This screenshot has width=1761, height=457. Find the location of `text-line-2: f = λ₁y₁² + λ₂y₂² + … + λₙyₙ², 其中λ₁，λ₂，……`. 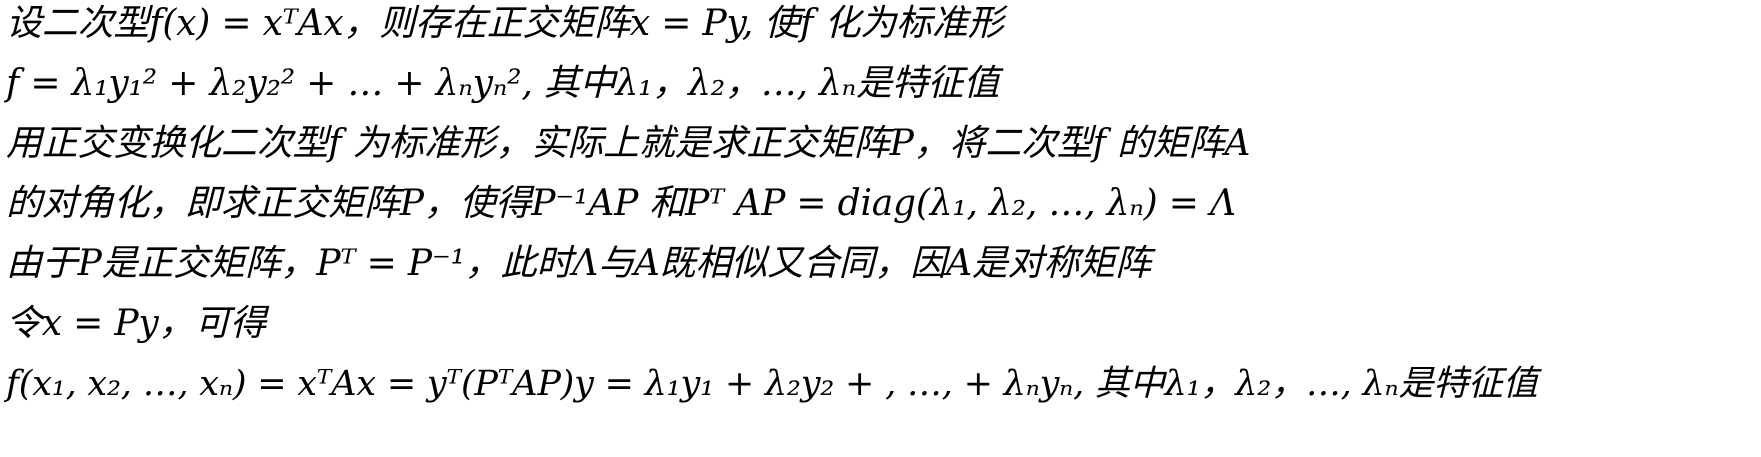

text-line-2: f = λ₁y₁² + λ₂y₂² + … + λₙyₙ², 其中λ₁，λ₂，…… is located at coordinates (503, 83).